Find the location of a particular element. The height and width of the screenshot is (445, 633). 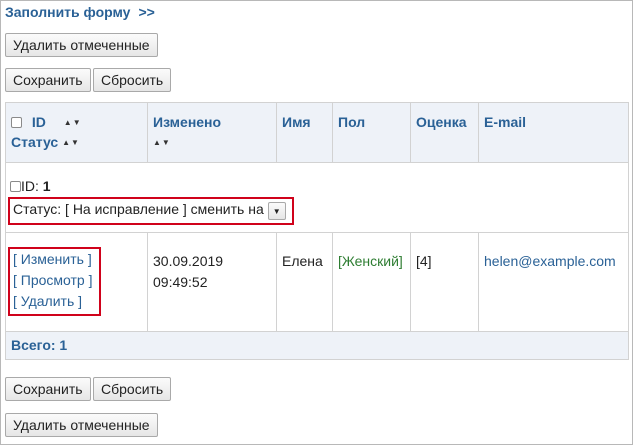

fill-form-link: Заполнить форму >> is located at coordinates (80, 12).